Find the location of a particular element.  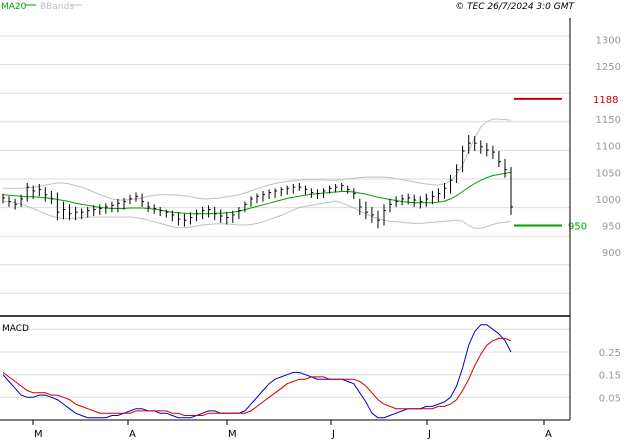

level-label: 1188 is located at coordinates (605, 100).